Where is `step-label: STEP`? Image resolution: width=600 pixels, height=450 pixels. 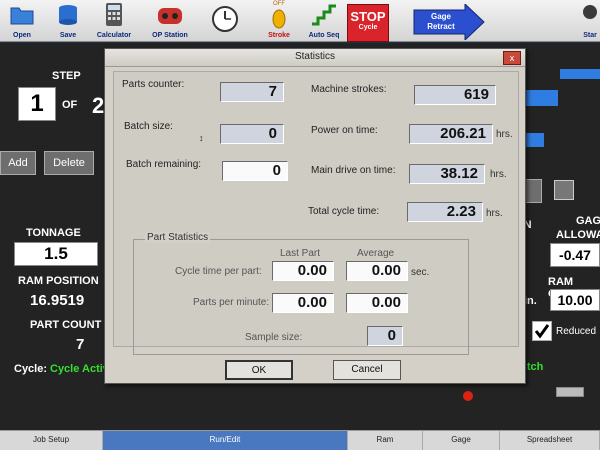
step-label: STEP is located at coordinates (66, 76).